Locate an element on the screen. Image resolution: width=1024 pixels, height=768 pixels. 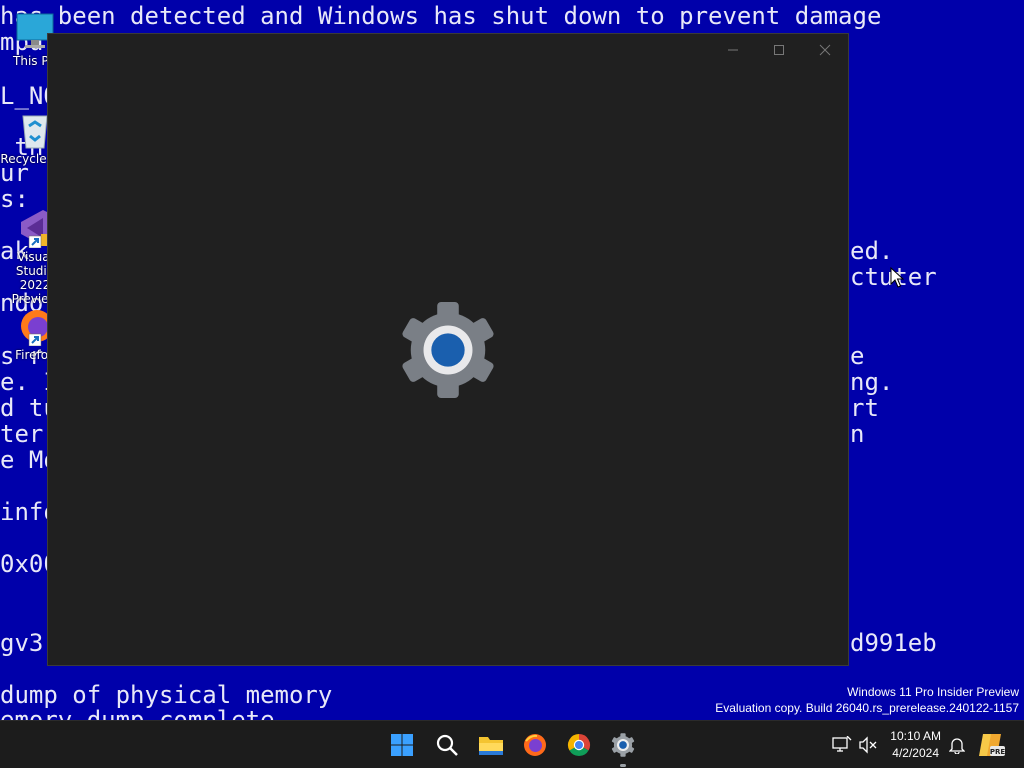
volume-muted-icon is located at coordinates (868, 745).